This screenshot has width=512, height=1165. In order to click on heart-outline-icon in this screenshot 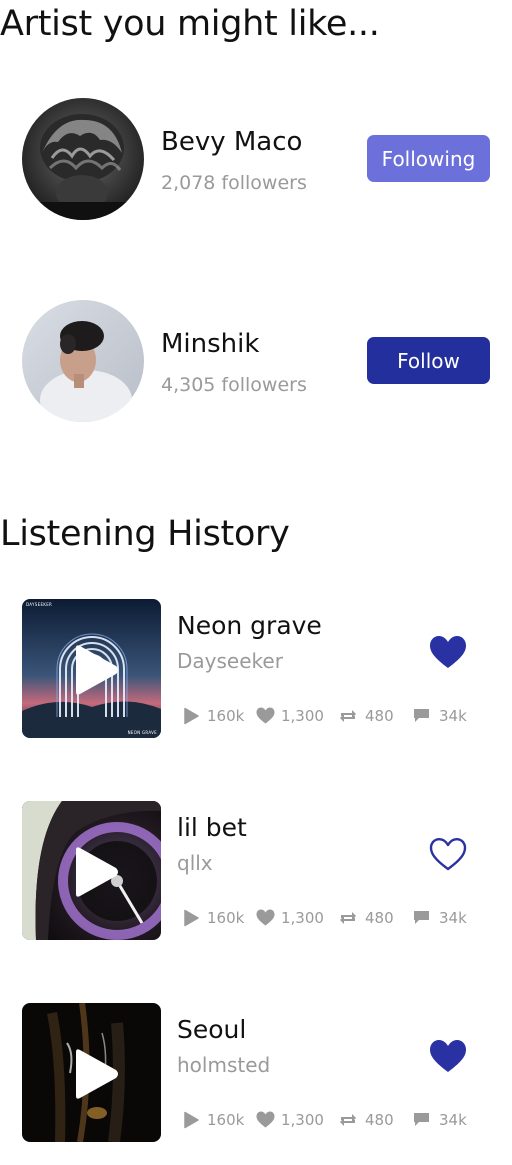, I will do `click(448, 855)`.